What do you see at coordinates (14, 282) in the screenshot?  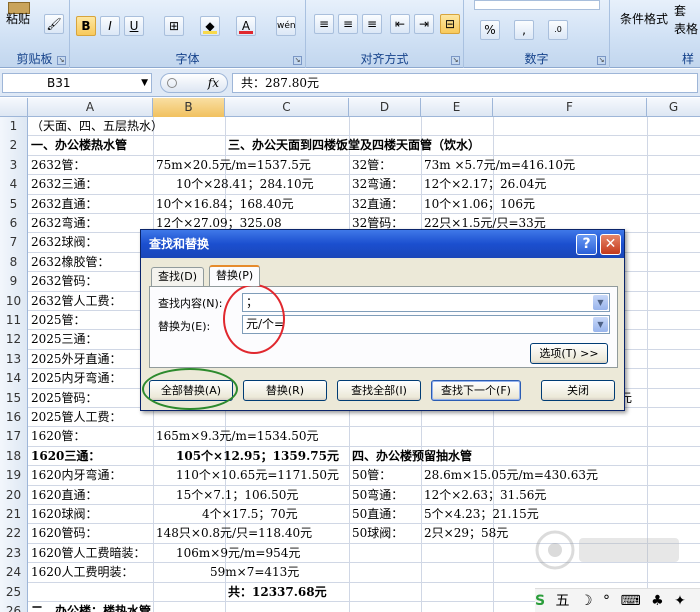 I see `row-header: 9` at bounding box center [14, 282].